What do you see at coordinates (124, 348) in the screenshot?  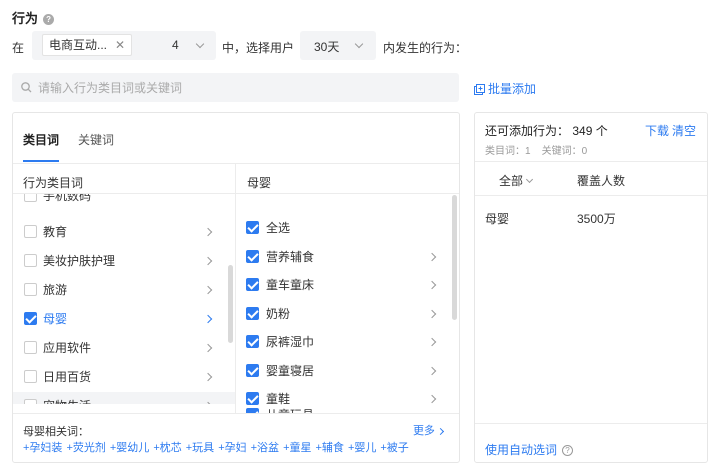 I see `category-item: 应用软件` at bounding box center [124, 348].